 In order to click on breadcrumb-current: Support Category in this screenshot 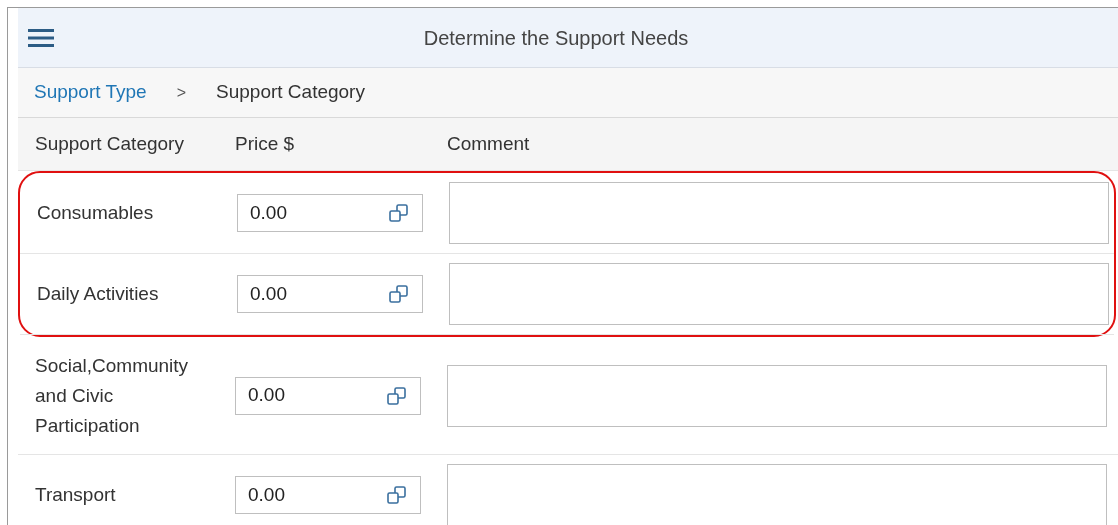, I will do `click(290, 92)`.